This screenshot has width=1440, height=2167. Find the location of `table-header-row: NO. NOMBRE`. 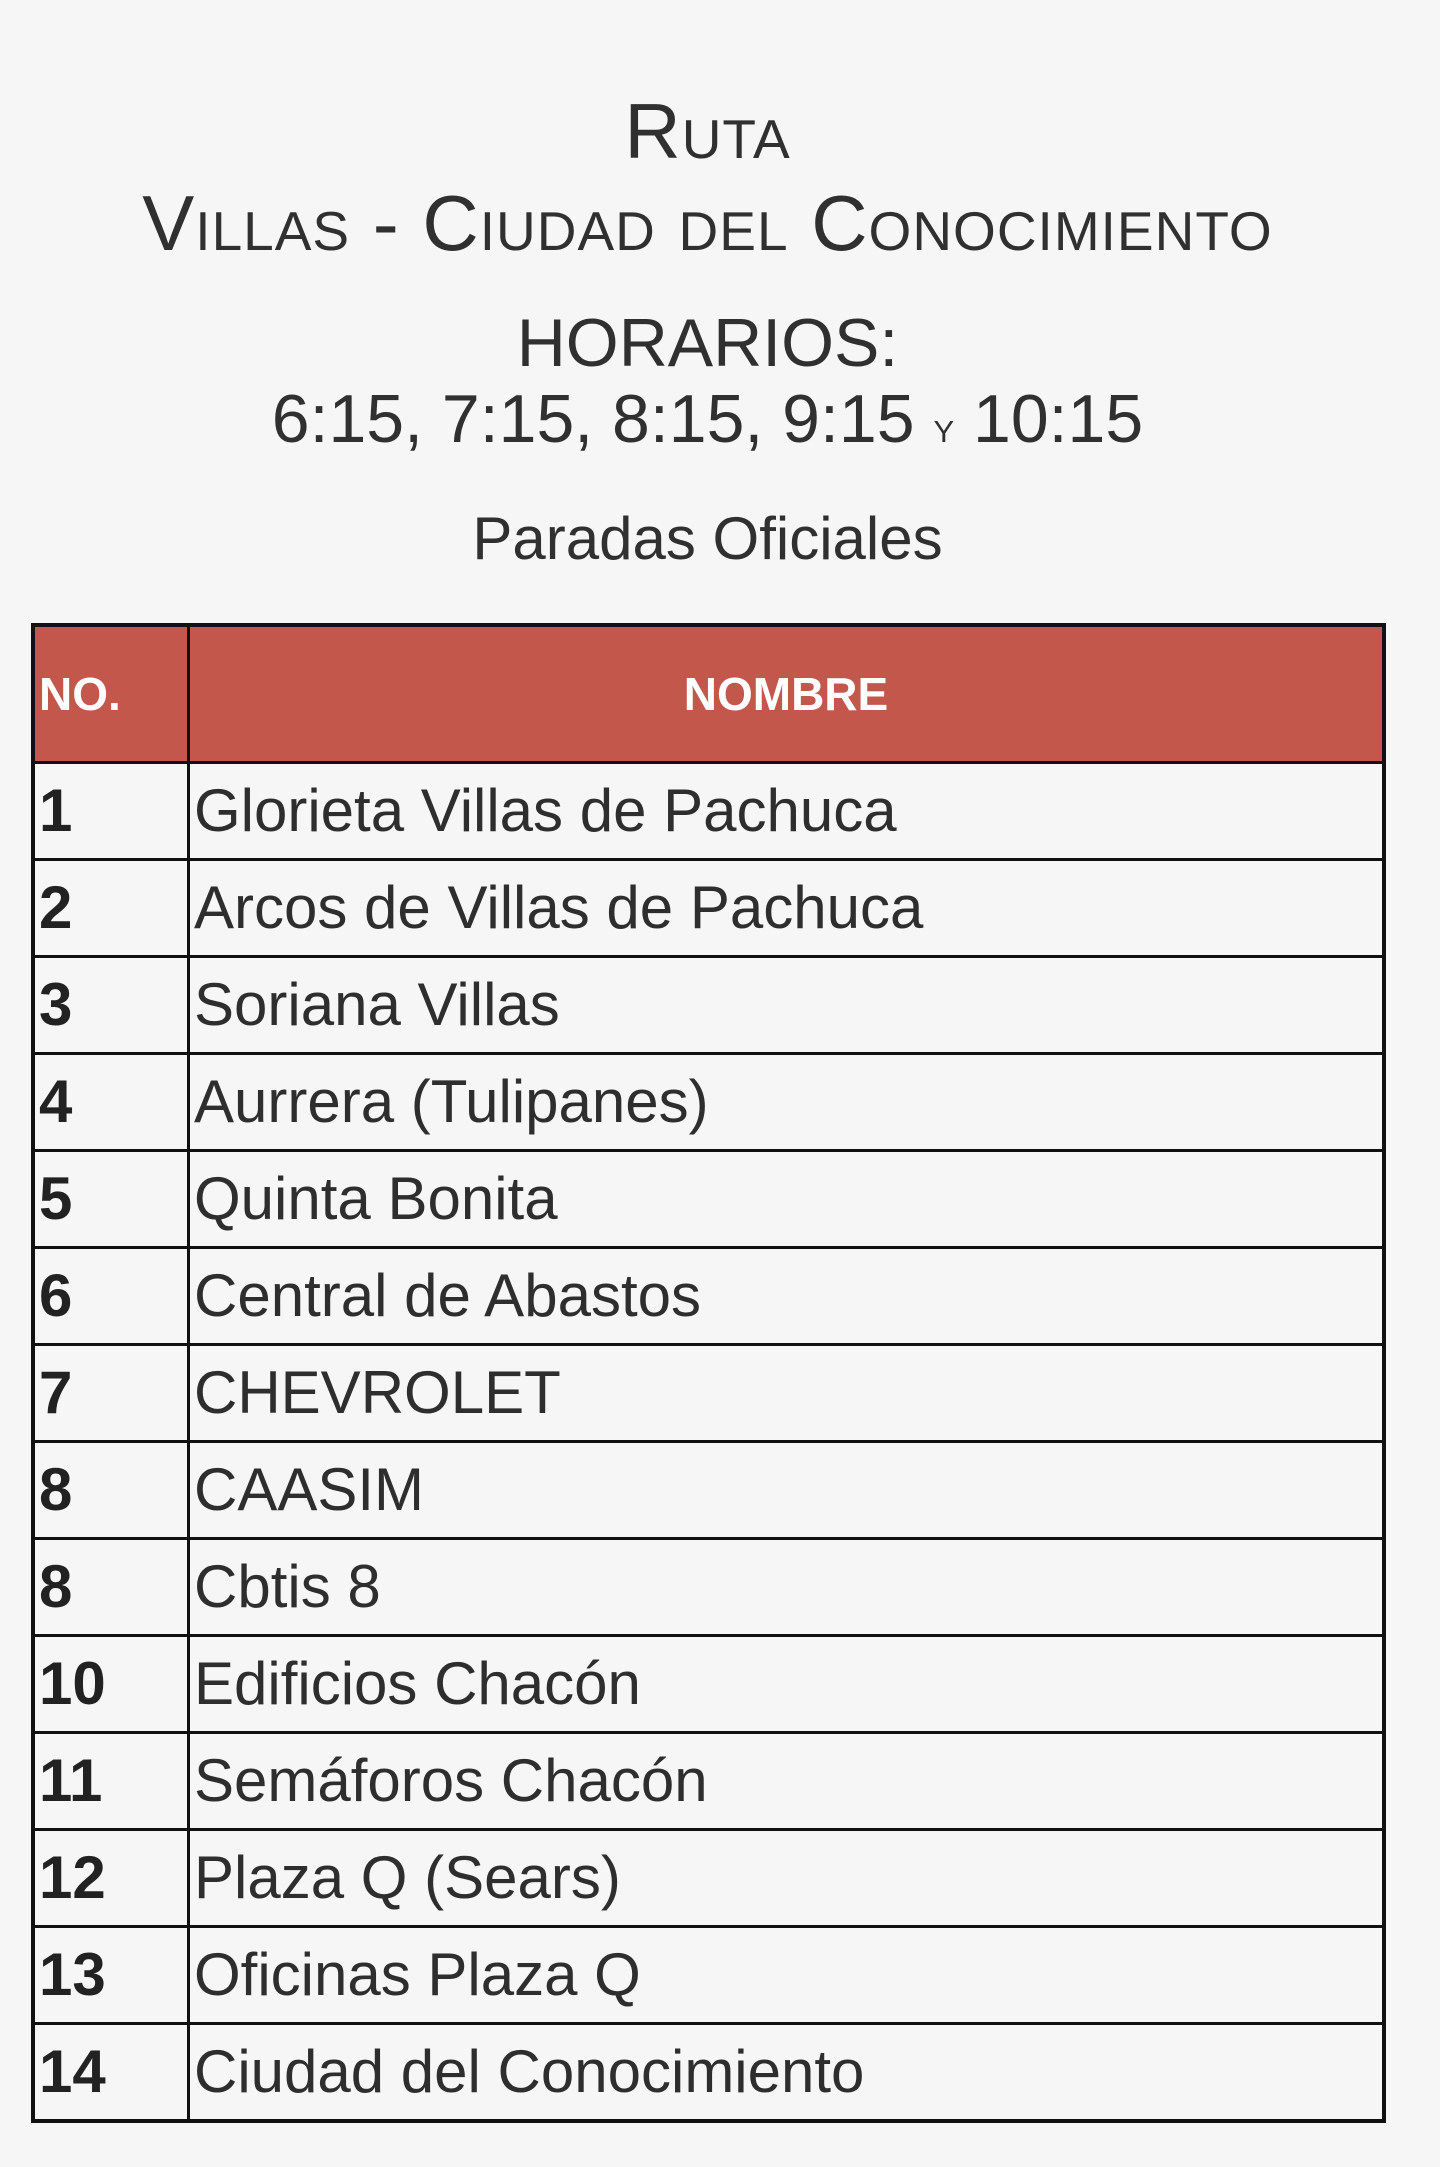

table-header-row: NO. NOMBRE is located at coordinates (708, 693).